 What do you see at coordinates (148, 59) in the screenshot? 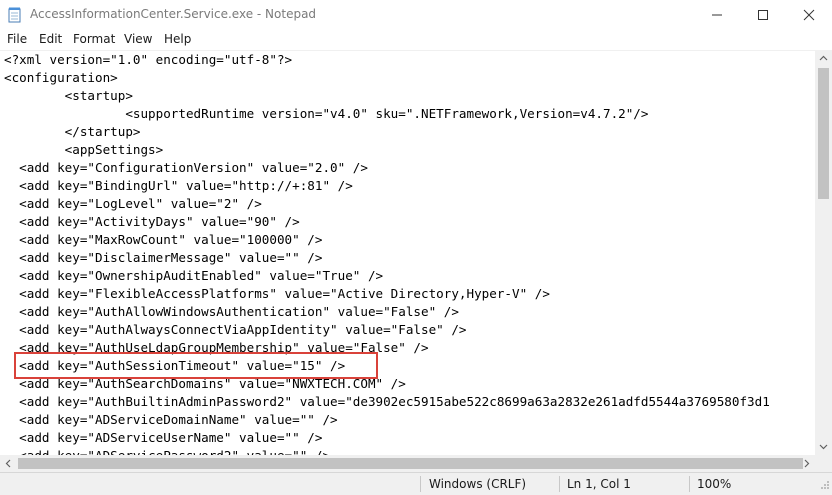
I see `text-line: <?xml version="1.0" encoding="utf-8"?>` at bounding box center [148, 59].